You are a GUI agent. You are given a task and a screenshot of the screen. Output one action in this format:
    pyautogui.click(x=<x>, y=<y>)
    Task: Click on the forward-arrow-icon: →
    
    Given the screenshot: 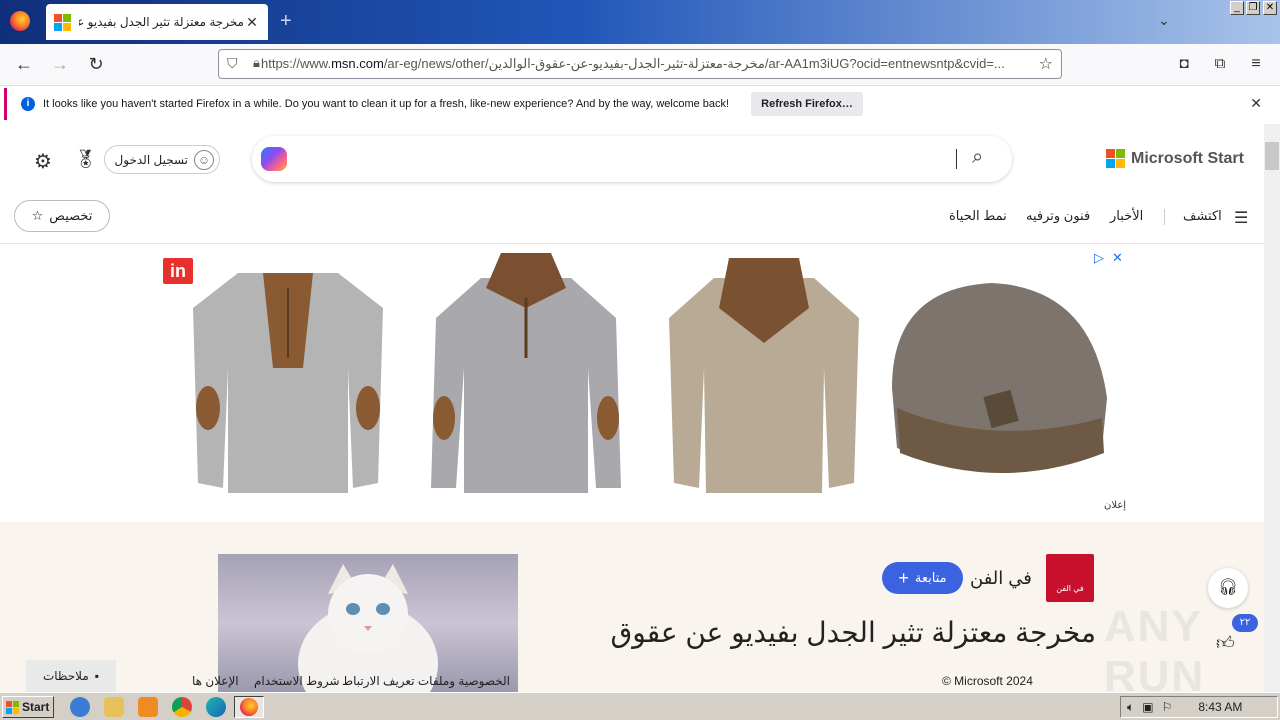 What is the action you would take?
    pyautogui.click(x=60, y=65)
    